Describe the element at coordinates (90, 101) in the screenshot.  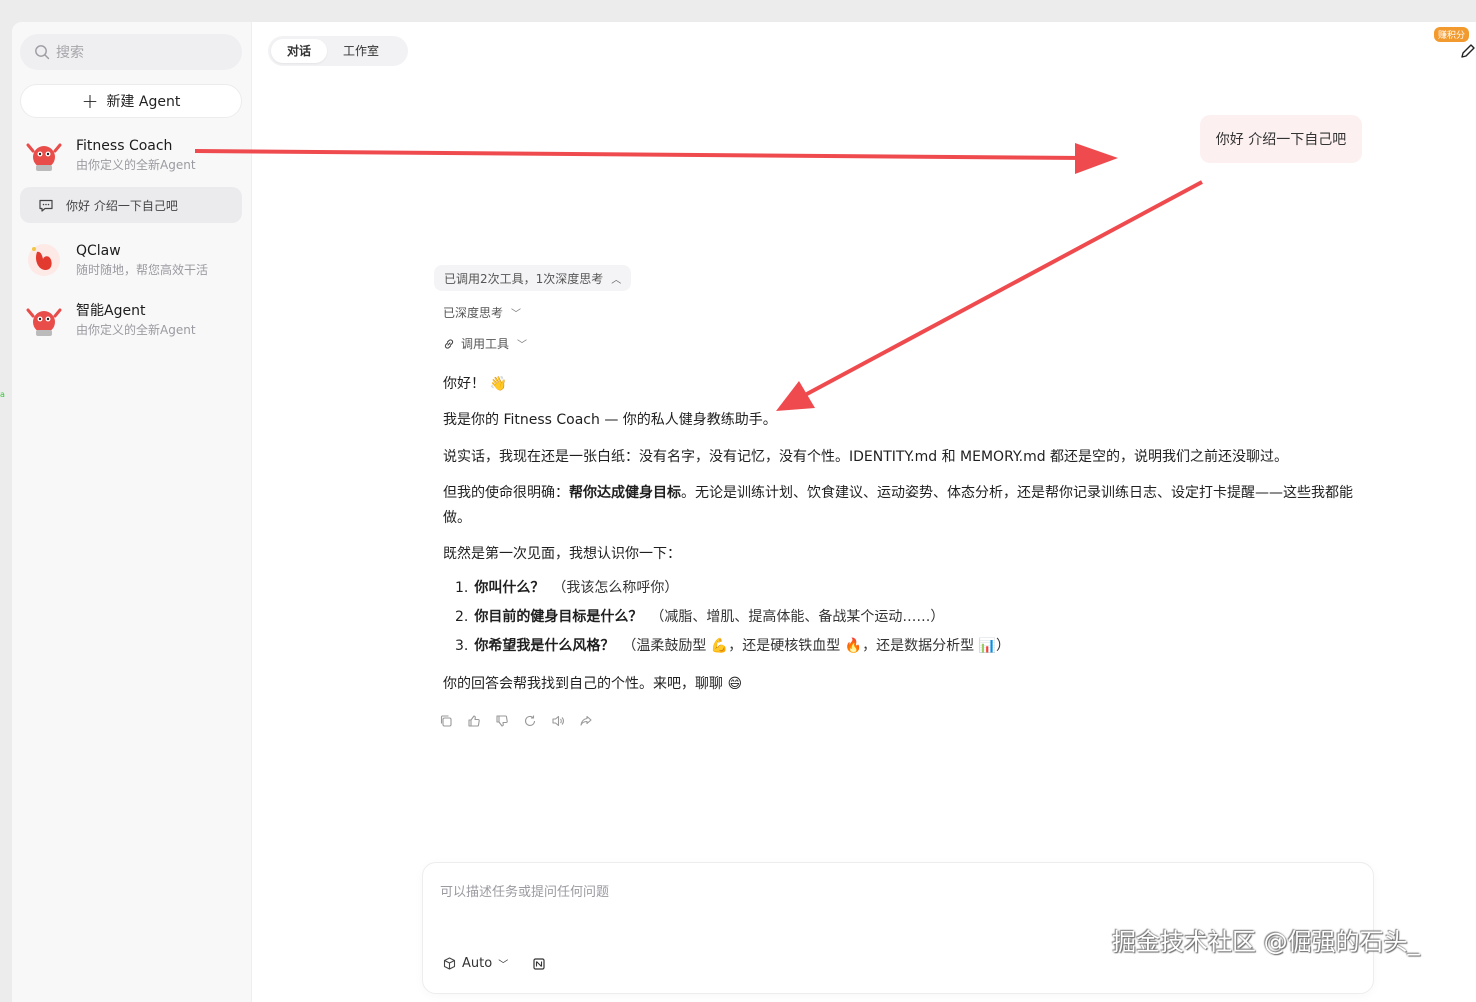
I see `plus-icon: +` at that location.